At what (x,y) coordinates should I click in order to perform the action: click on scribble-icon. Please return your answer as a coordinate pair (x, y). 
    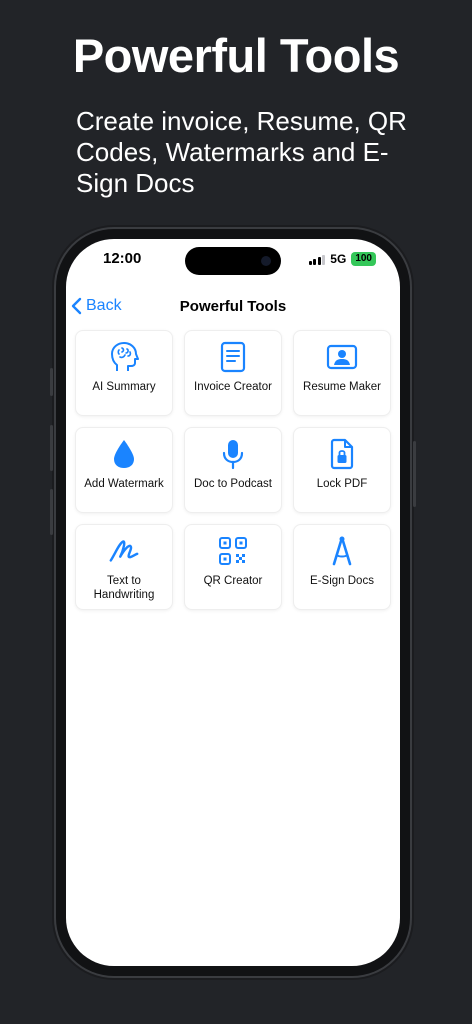
    Looking at the image, I should click on (124, 551).